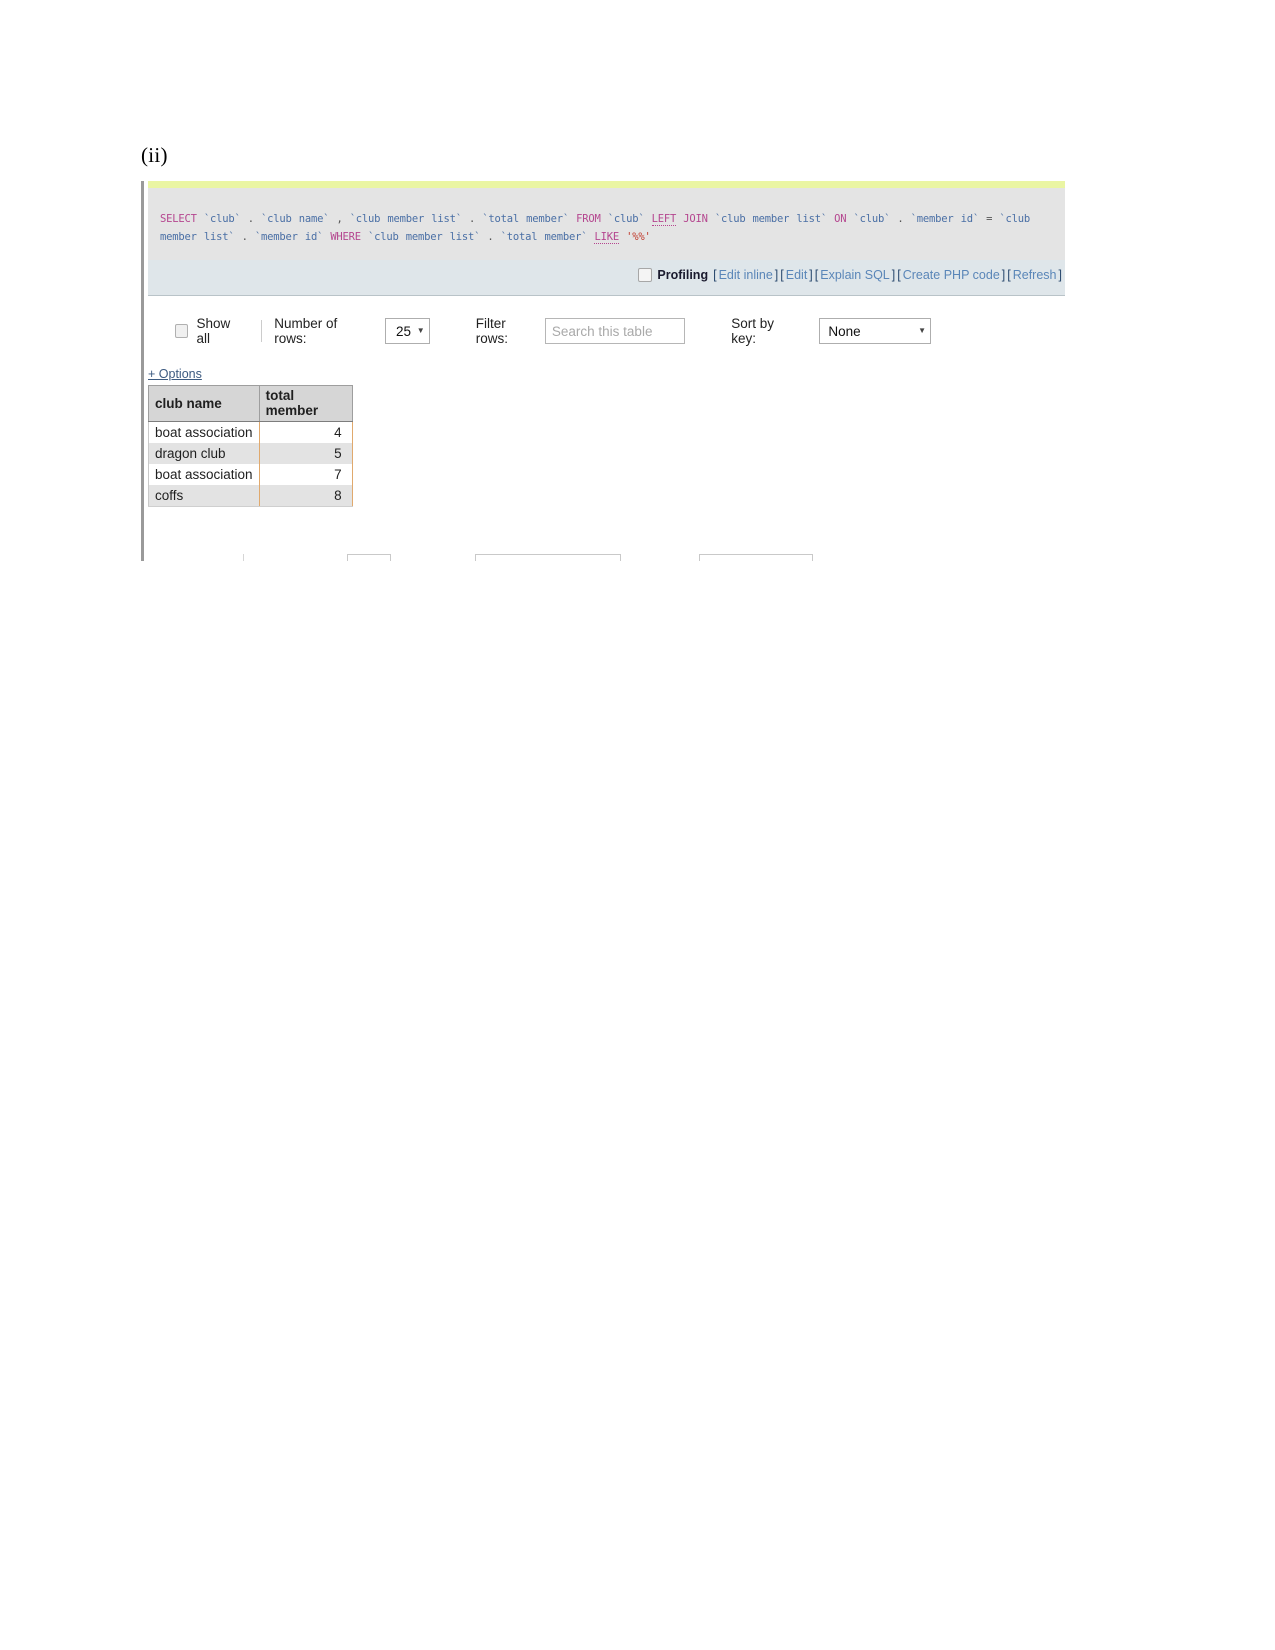  Describe the element at coordinates (615, 331) in the screenshot. I see `filter-rows-input: Search this table` at that location.